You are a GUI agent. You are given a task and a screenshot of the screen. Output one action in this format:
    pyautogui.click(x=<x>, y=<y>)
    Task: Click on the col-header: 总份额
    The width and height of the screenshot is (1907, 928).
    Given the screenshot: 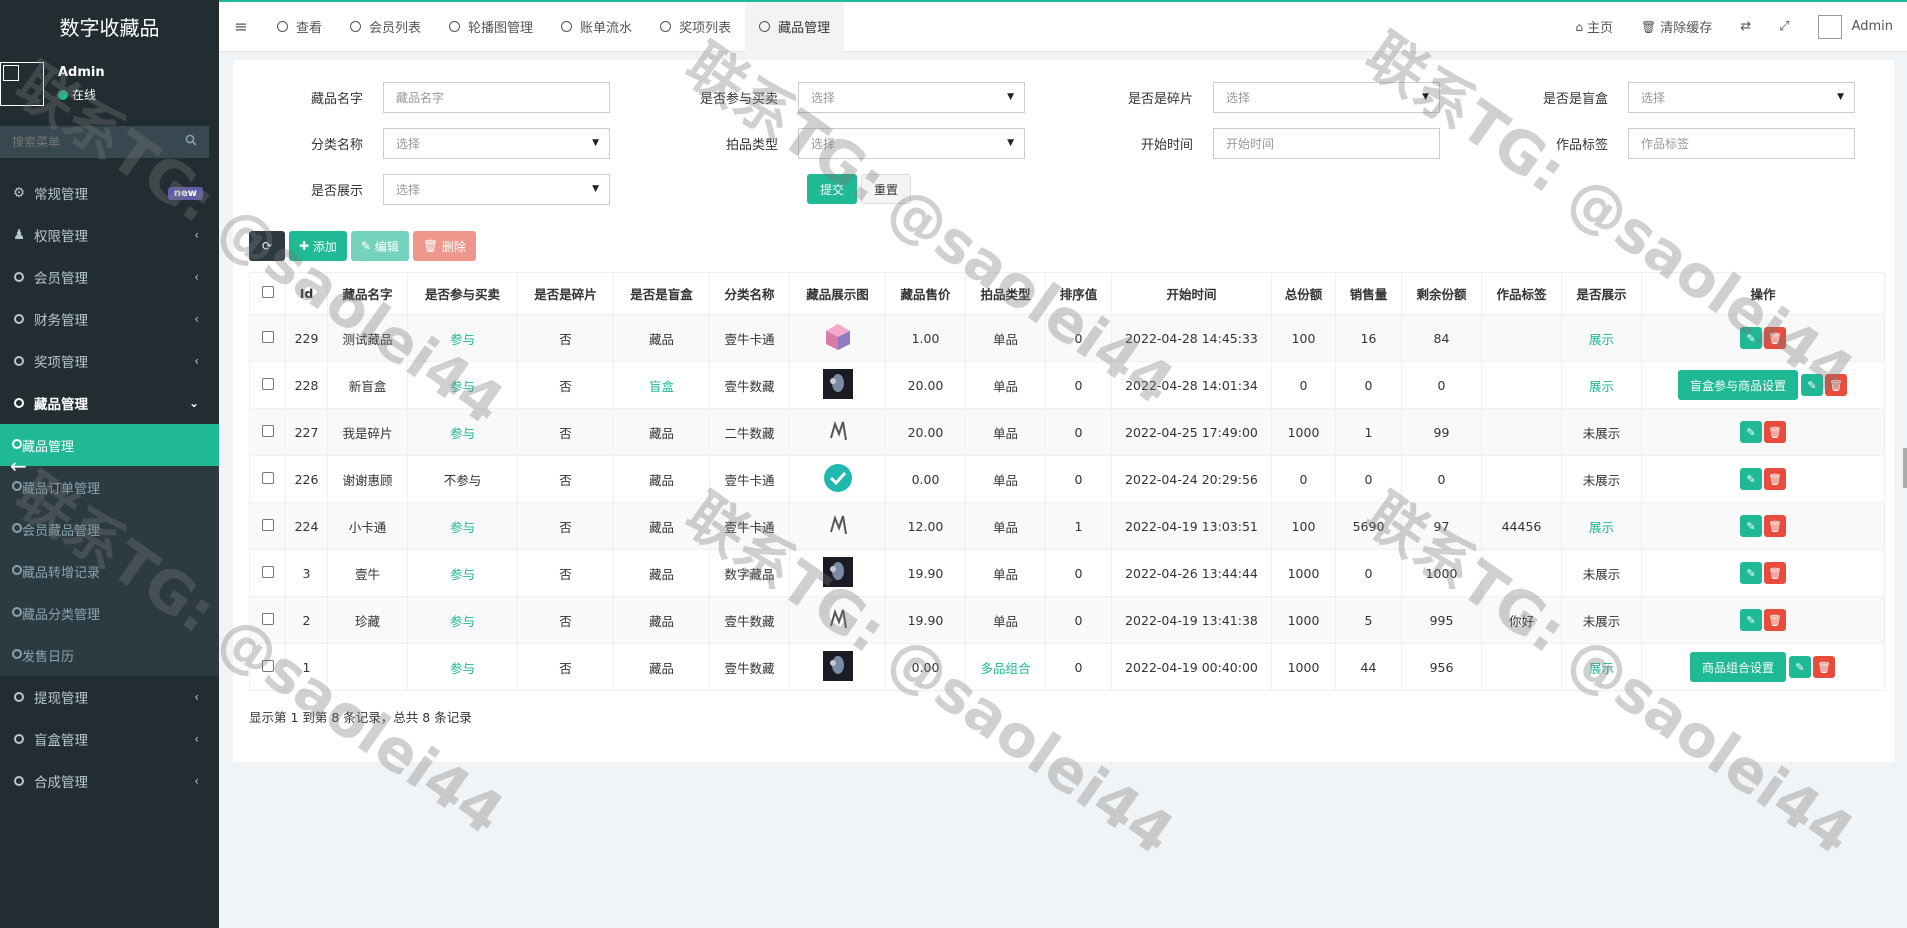 What is the action you would take?
    pyautogui.click(x=1303, y=293)
    